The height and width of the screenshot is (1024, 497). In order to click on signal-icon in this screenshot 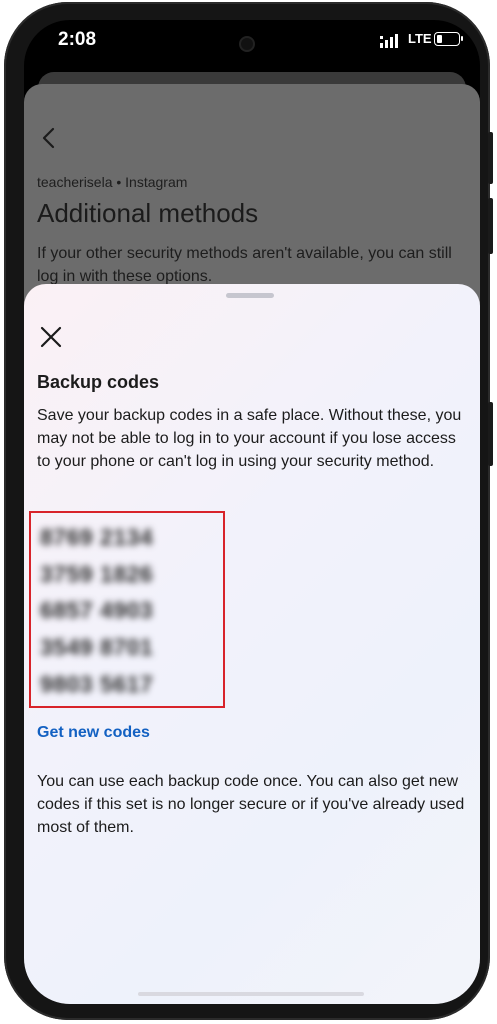, I will do `click(389, 41)`.